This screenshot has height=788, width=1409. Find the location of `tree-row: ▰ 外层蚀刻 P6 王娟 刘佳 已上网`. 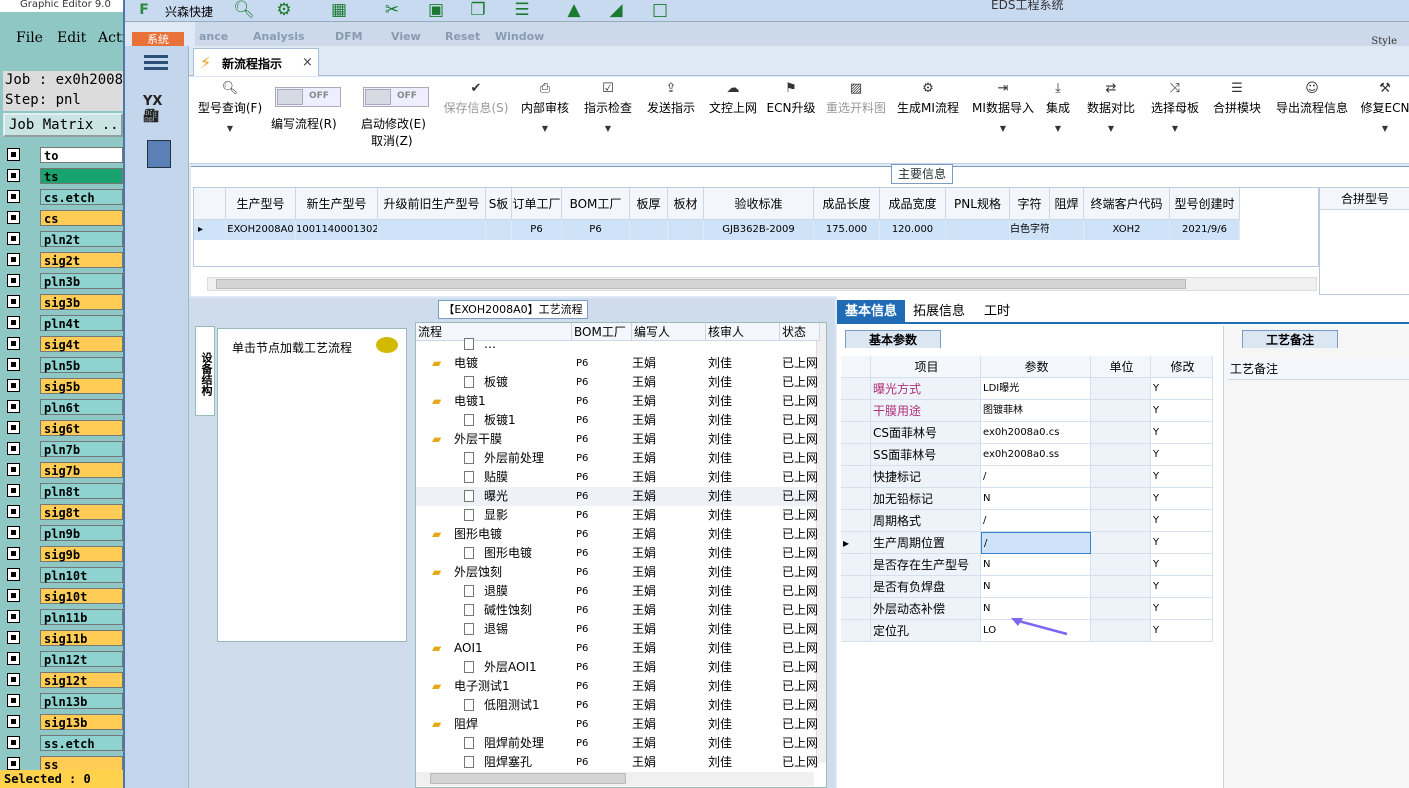

tree-row: ▰ 外层蚀刻 P6 王娟 刘佳 已上网 is located at coordinates (617, 572).